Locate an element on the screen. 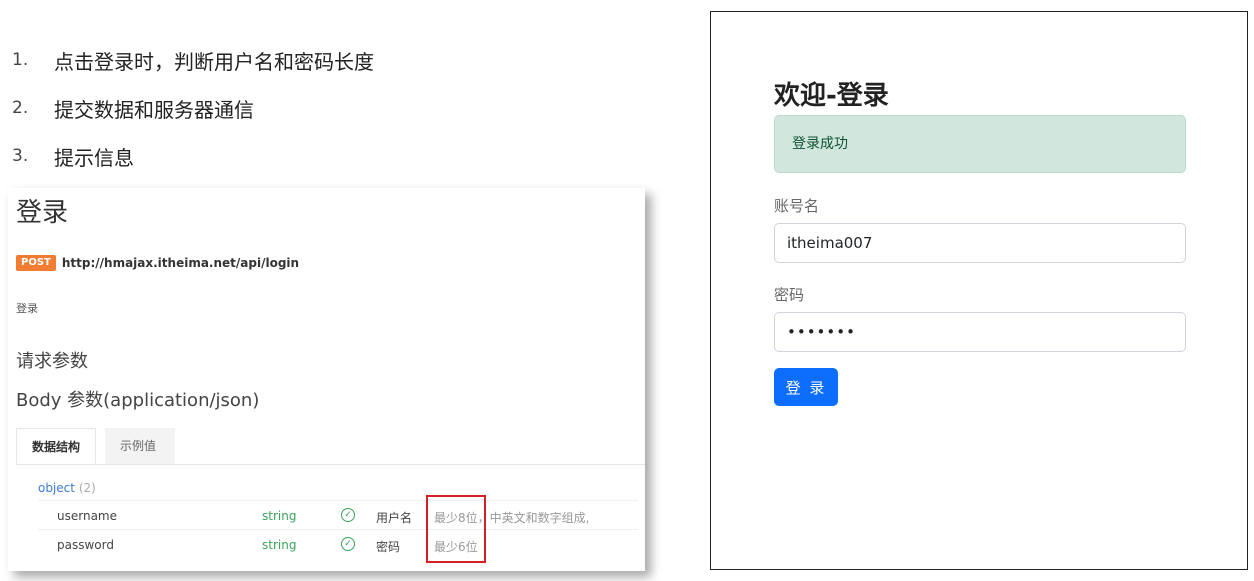  endpoint-row: POST http://hmajax.itheima.net/api/login is located at coordinates (157, 263).